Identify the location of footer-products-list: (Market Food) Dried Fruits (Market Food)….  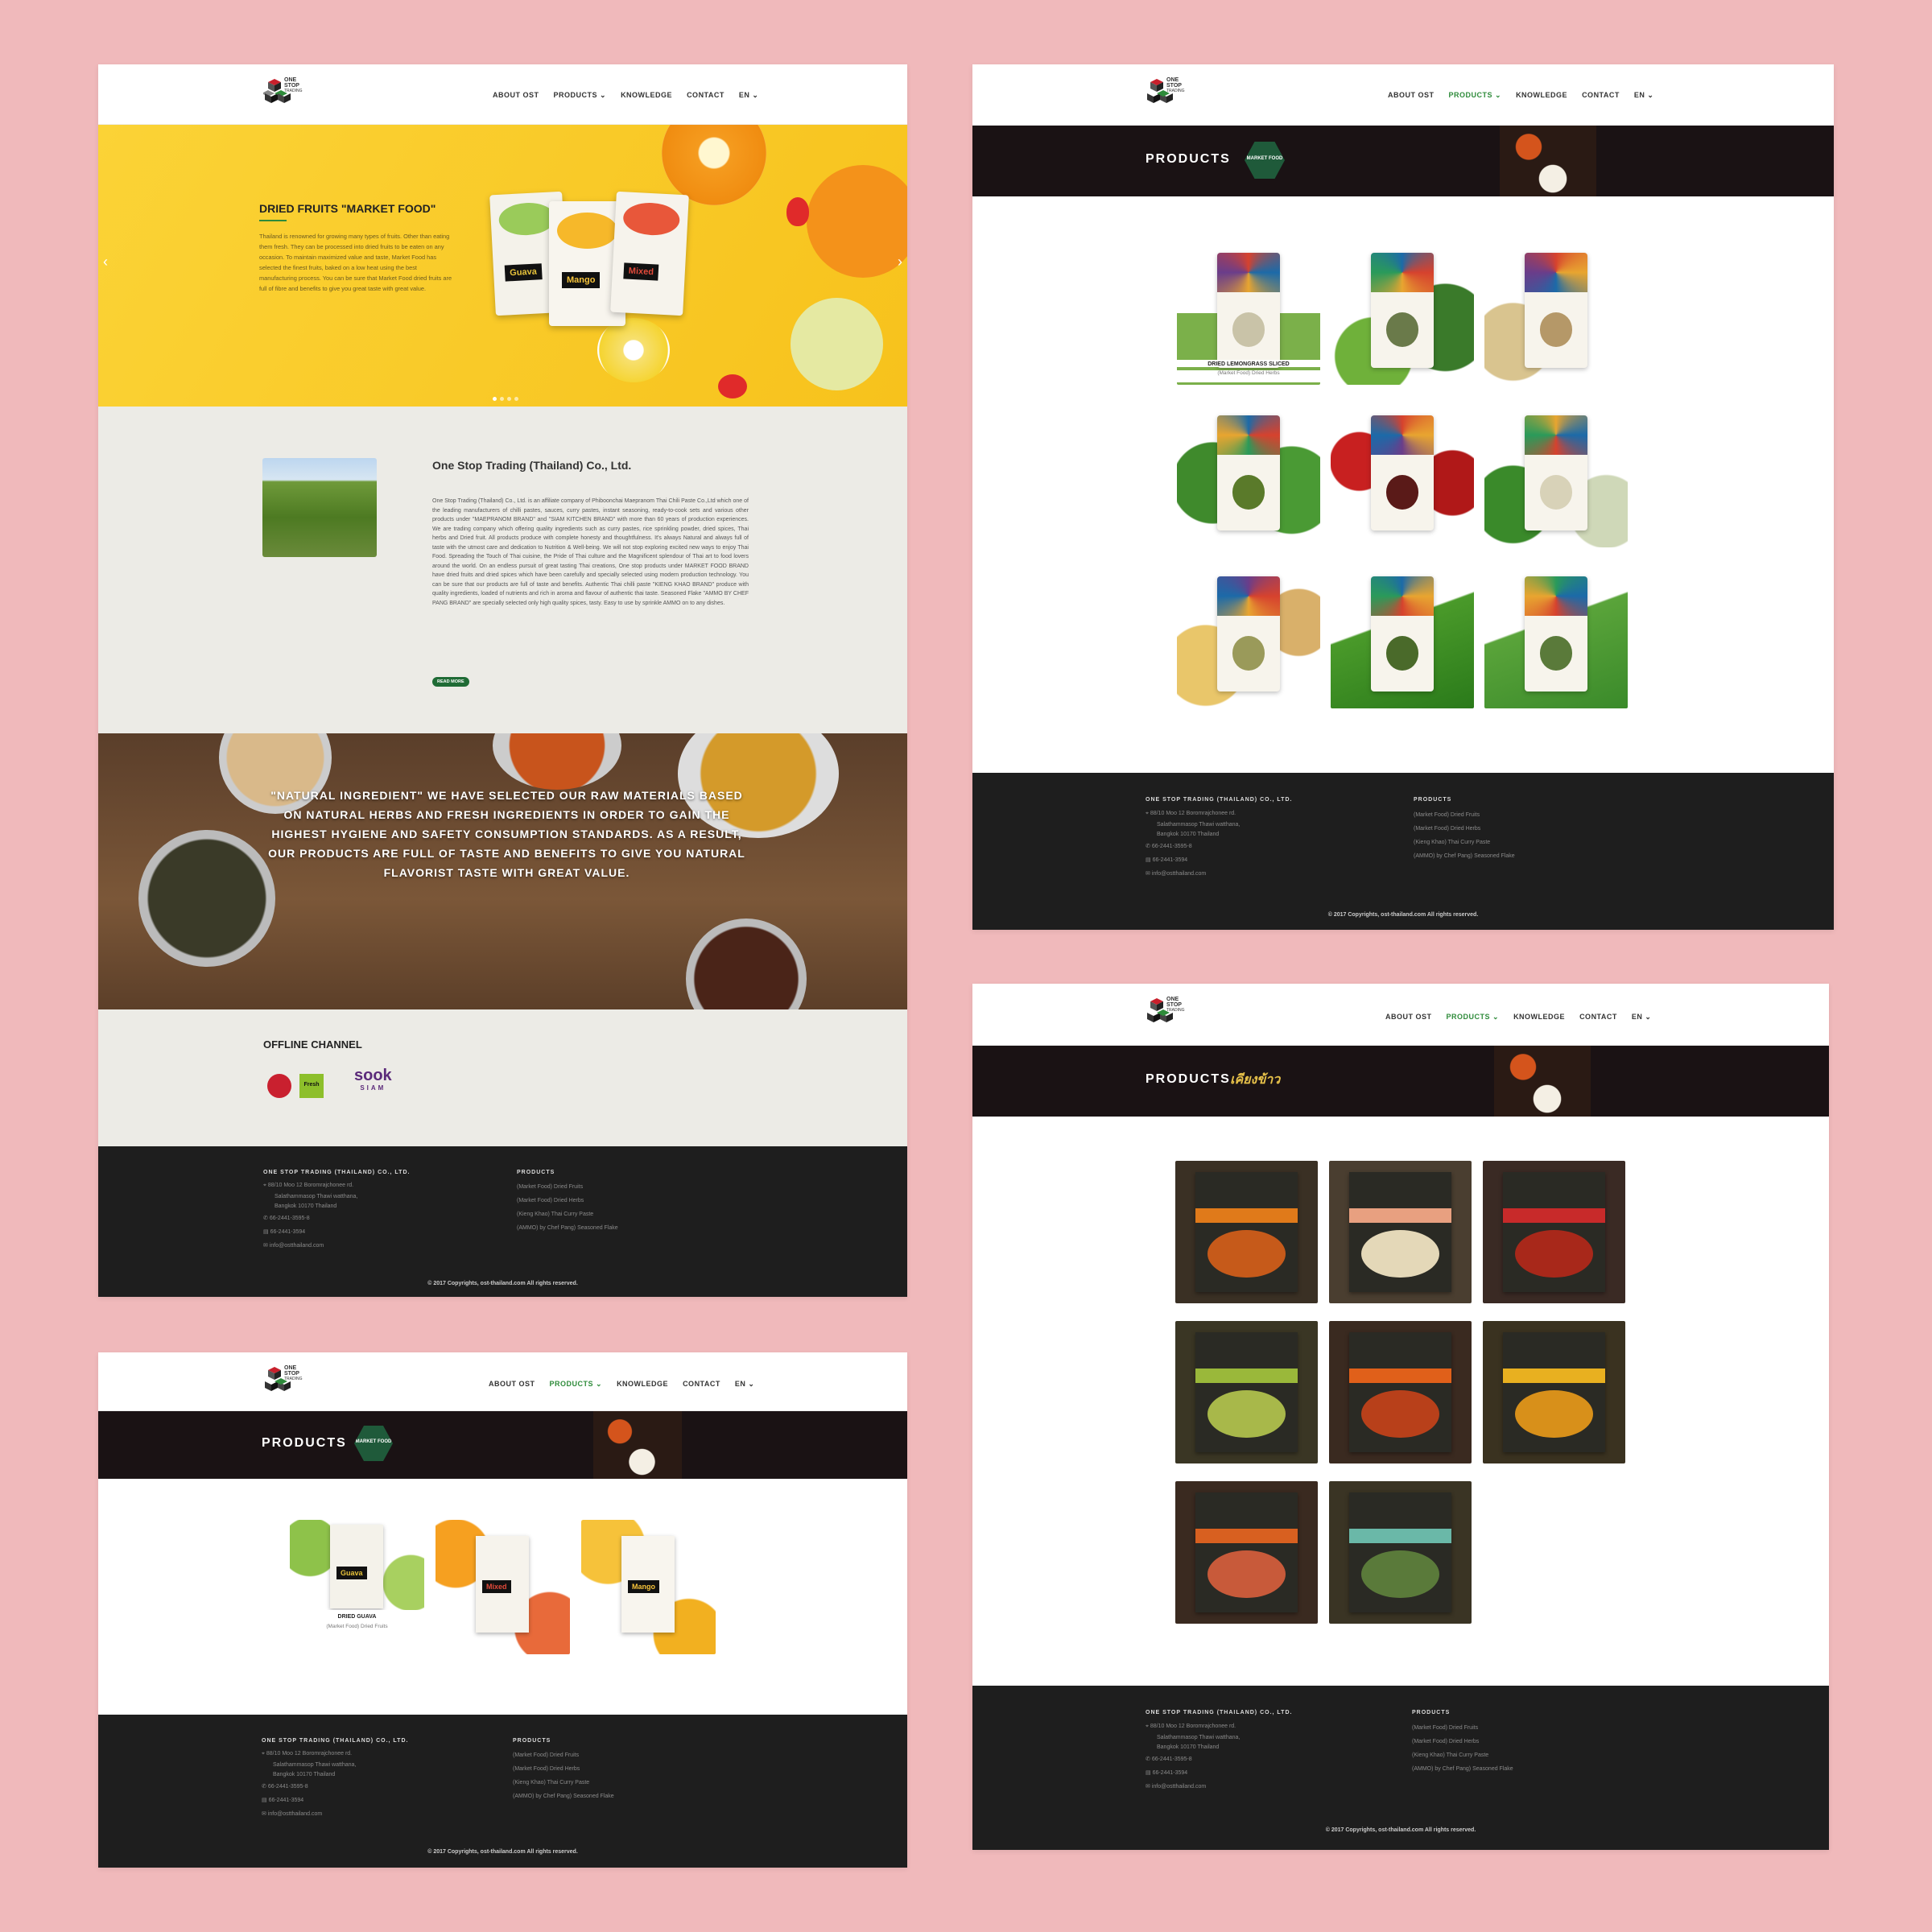
(1462, 1748).